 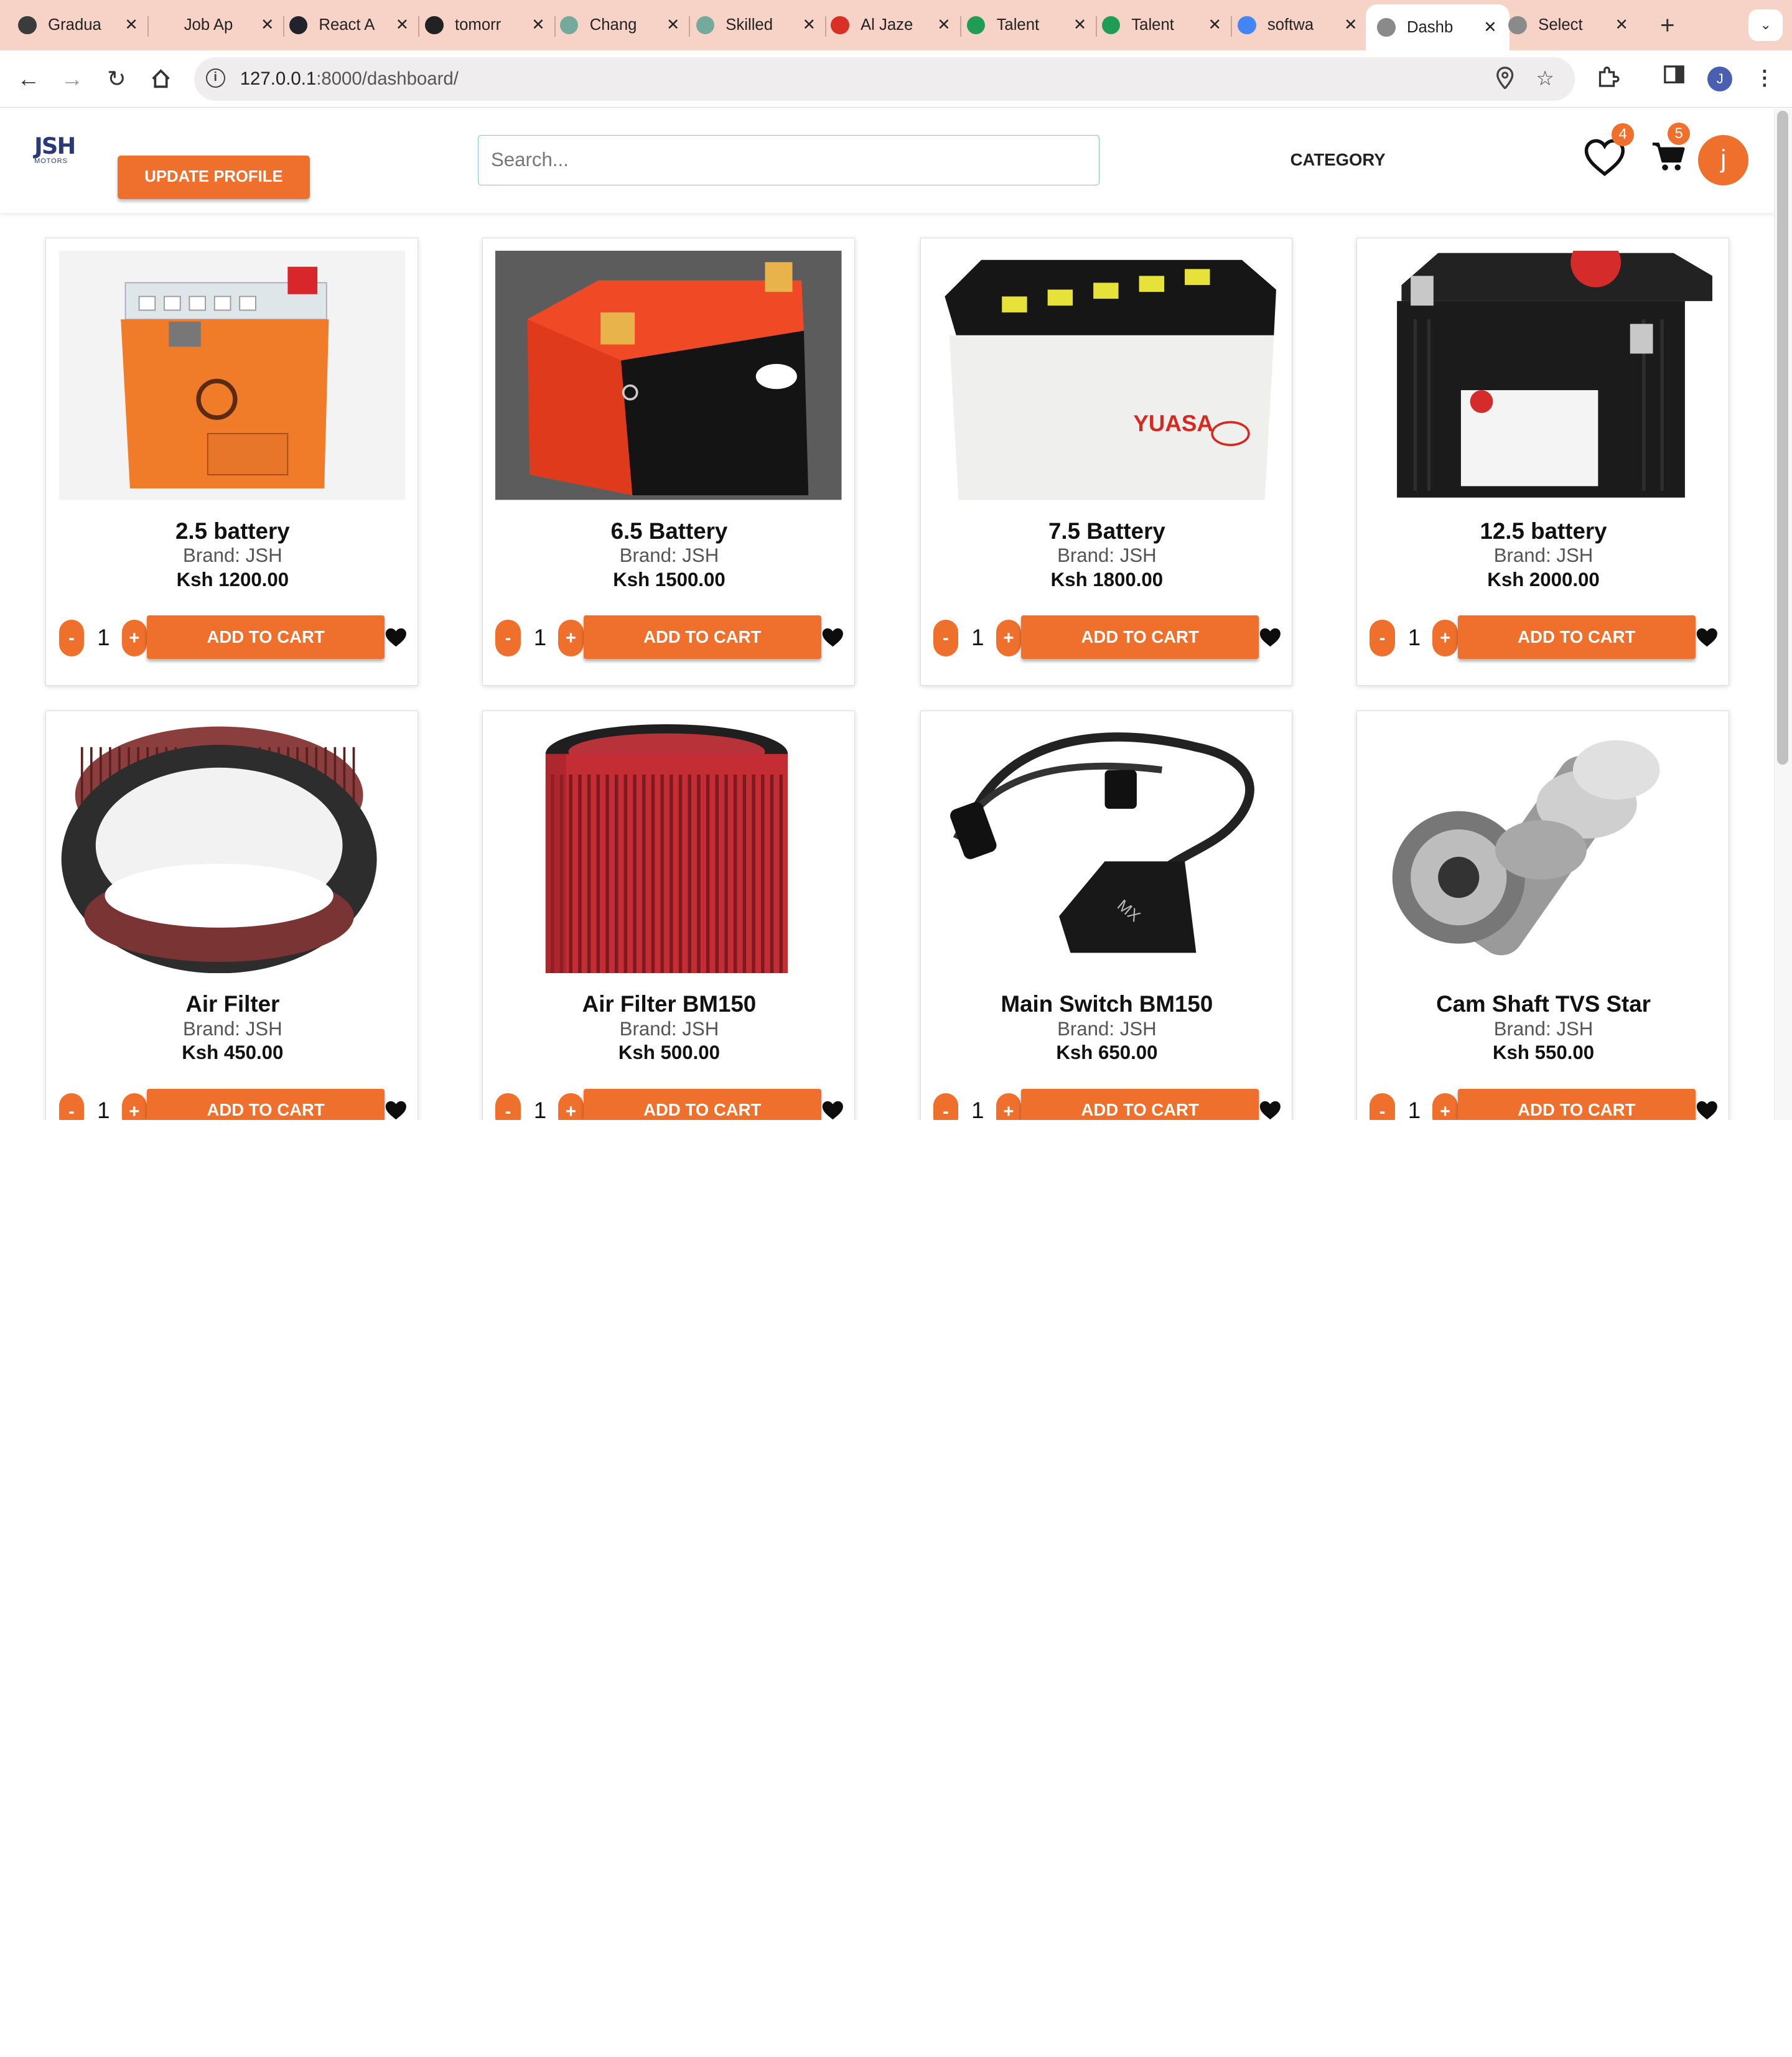 I want to click on browser-tab: tomorr ✕, so click(x=490, y=25).